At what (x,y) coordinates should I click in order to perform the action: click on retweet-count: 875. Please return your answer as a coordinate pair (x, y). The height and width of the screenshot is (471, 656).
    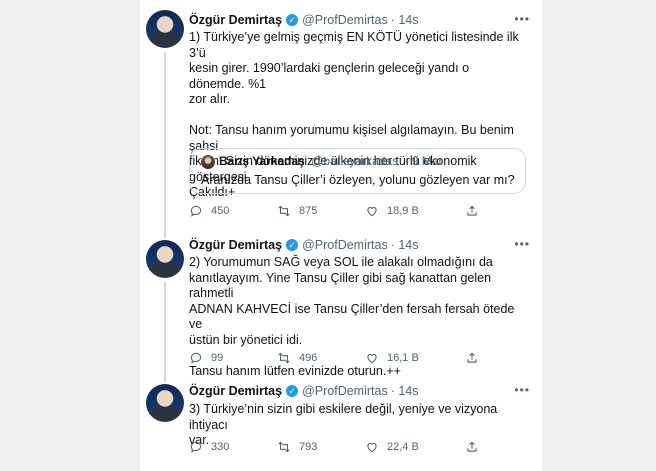
    Looking at the image, I should click on (308, 211).